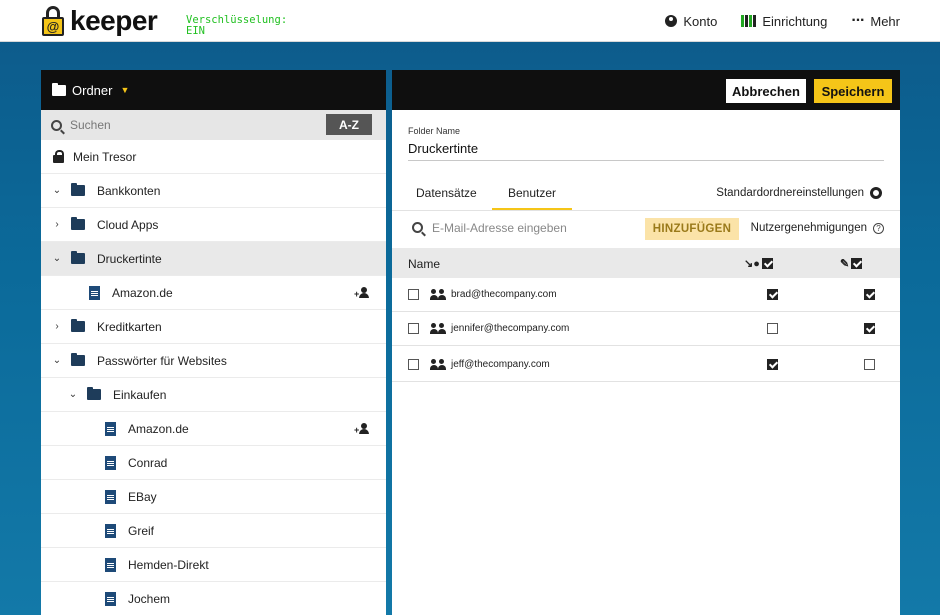 The width and height of the screenshot is (940, 615). I want to click on more-menu: ··· Mehr, so click(875, 21).